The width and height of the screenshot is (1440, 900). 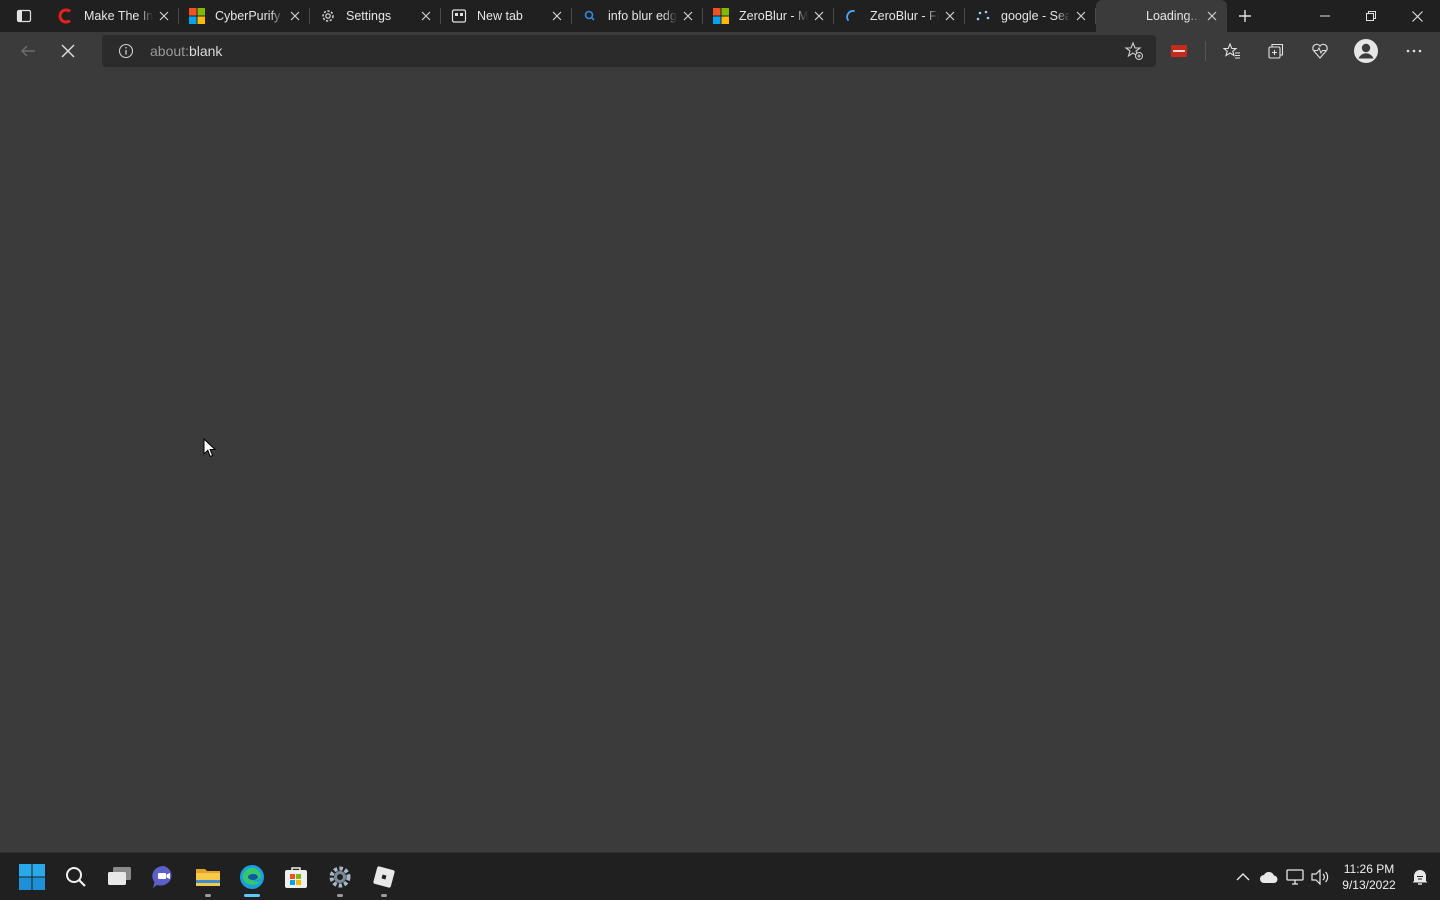 I want to click on browser-essentials-button, so click(x=1320, y=51).